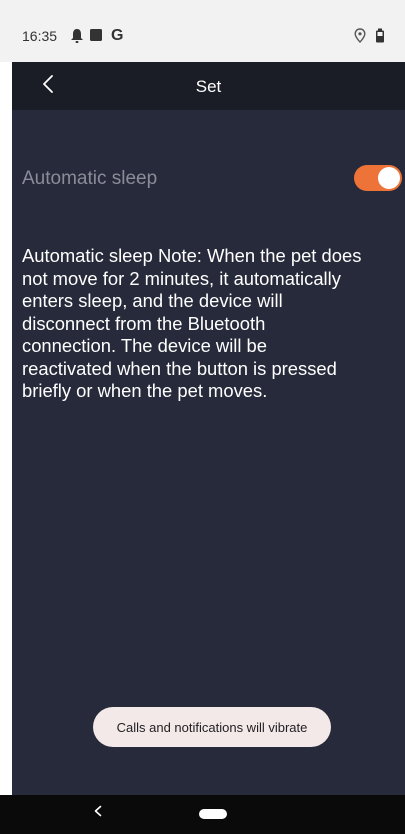 Image resolution: width=405 pixels, height=834 pixels. I want to click on back-icon, so click(98, 813).